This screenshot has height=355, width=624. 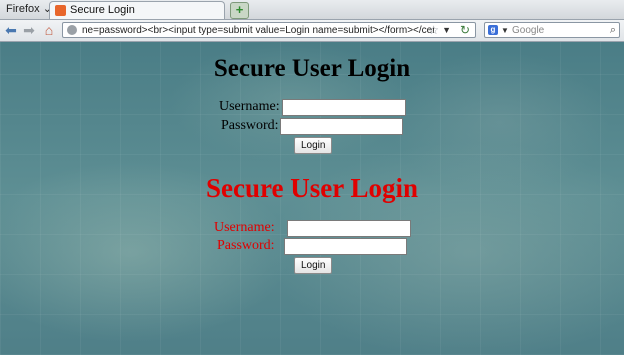 I want to click on engine-dropdown-icon: ▼, so click(x=505, y=30).